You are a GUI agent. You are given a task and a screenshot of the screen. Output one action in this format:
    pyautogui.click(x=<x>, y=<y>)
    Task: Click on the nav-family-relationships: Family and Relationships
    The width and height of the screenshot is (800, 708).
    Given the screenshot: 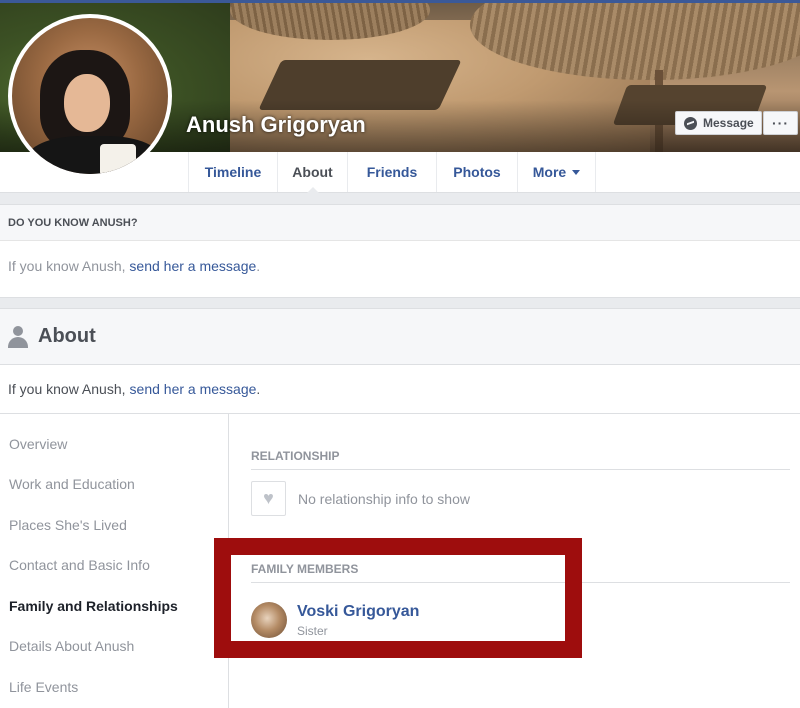 What is the action you would take?
    pyautogui.click(x=93, y=606)
    